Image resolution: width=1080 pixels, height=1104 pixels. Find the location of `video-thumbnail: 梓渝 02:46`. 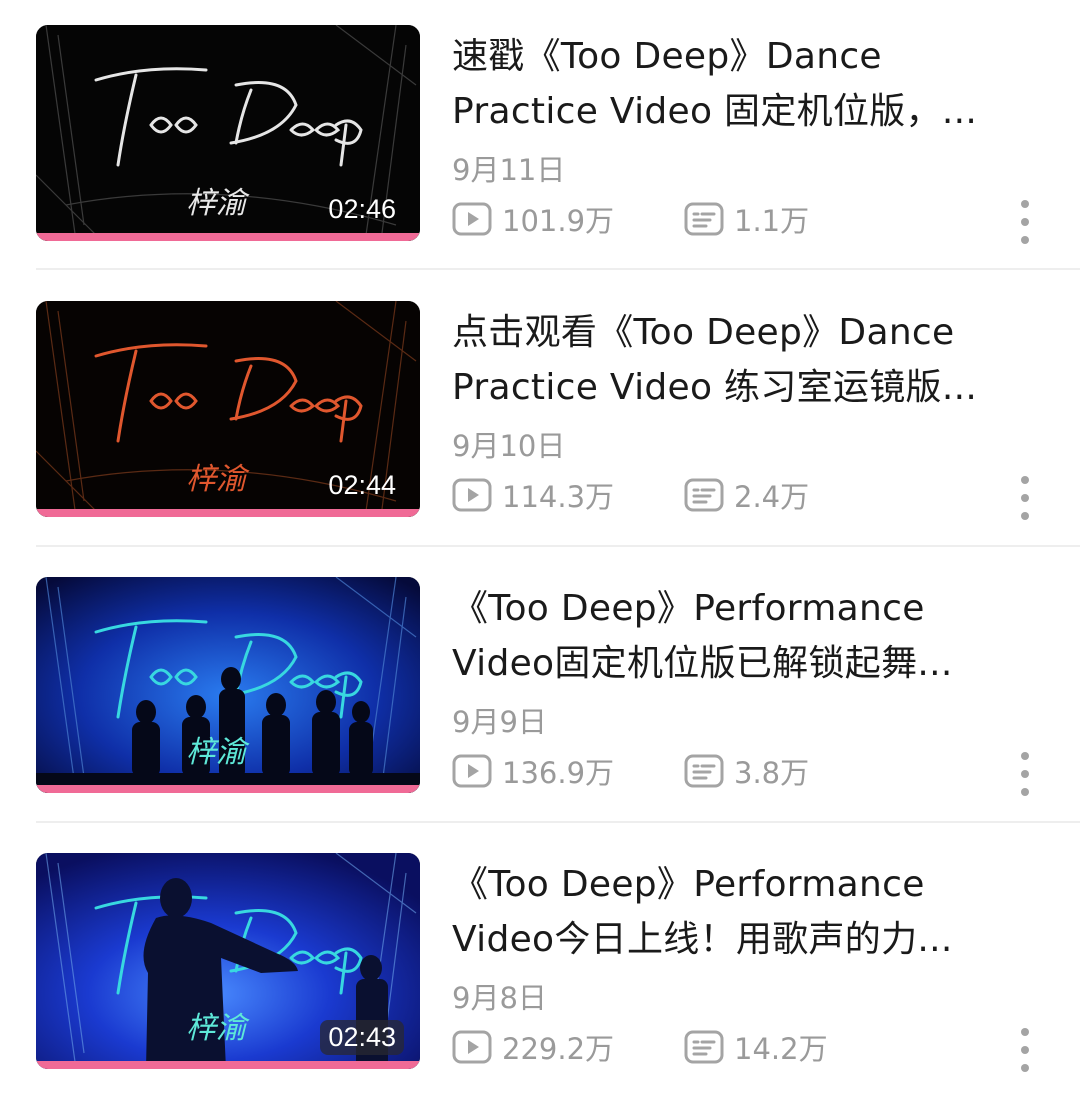

video-thumbnail: 梓渝 02:46 is located at coordinates (228, 133).